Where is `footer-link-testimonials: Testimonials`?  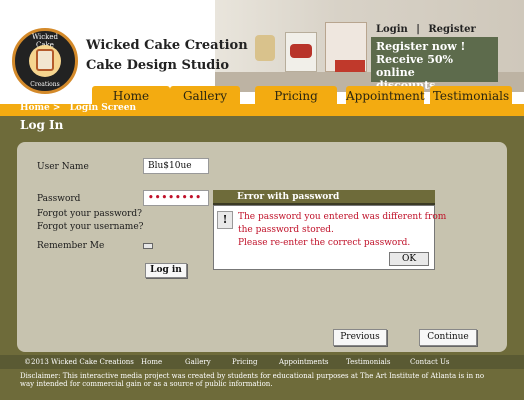 footer-link-testimonials: Testimonials is located at coordinates (368, 362).